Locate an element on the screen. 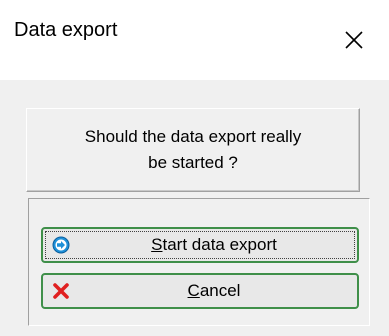 The height and width of the screenshot is (336, 389). cancel-mnemonic: C is located at coordinates (193, 290).